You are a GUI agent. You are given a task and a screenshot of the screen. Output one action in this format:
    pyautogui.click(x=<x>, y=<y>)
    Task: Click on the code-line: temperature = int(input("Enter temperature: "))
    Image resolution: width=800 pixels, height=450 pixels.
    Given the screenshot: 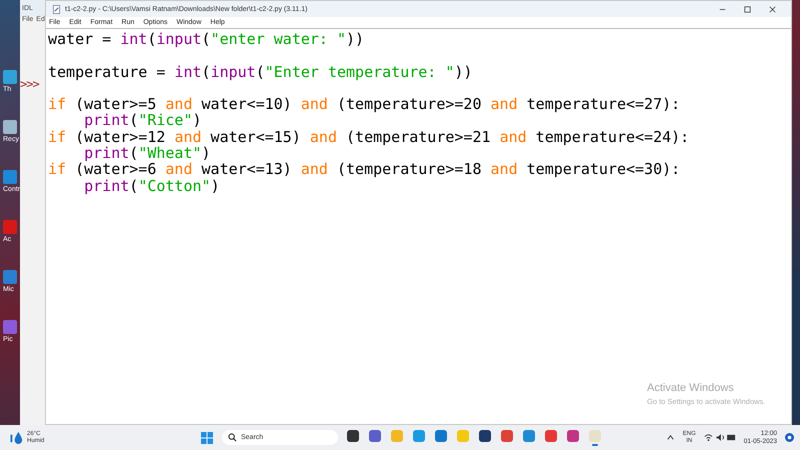 What is the action you would take?
    pyautogui.click(x=260, y=71)
    